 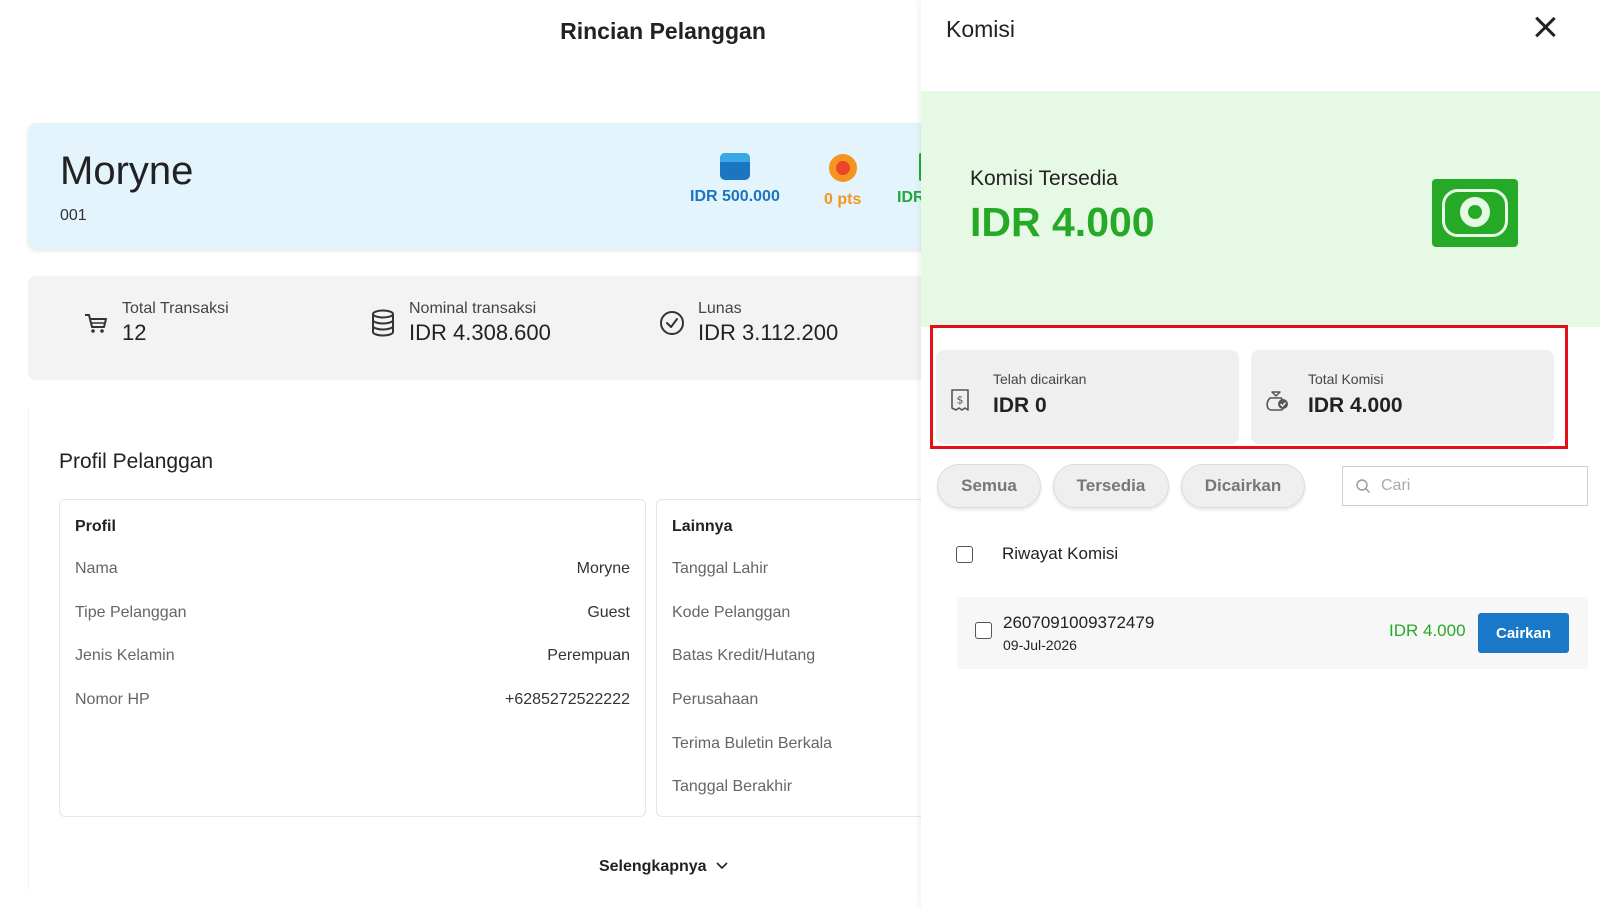 What do you see at coordinates (1427, 630) in the screenshot?
I see `transaction-amount: IDR 4.000` at bounding box center [1427, 630].